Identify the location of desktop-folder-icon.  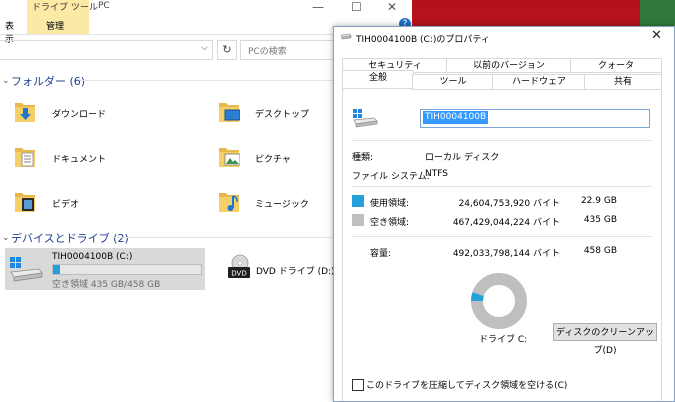
(230, 112).